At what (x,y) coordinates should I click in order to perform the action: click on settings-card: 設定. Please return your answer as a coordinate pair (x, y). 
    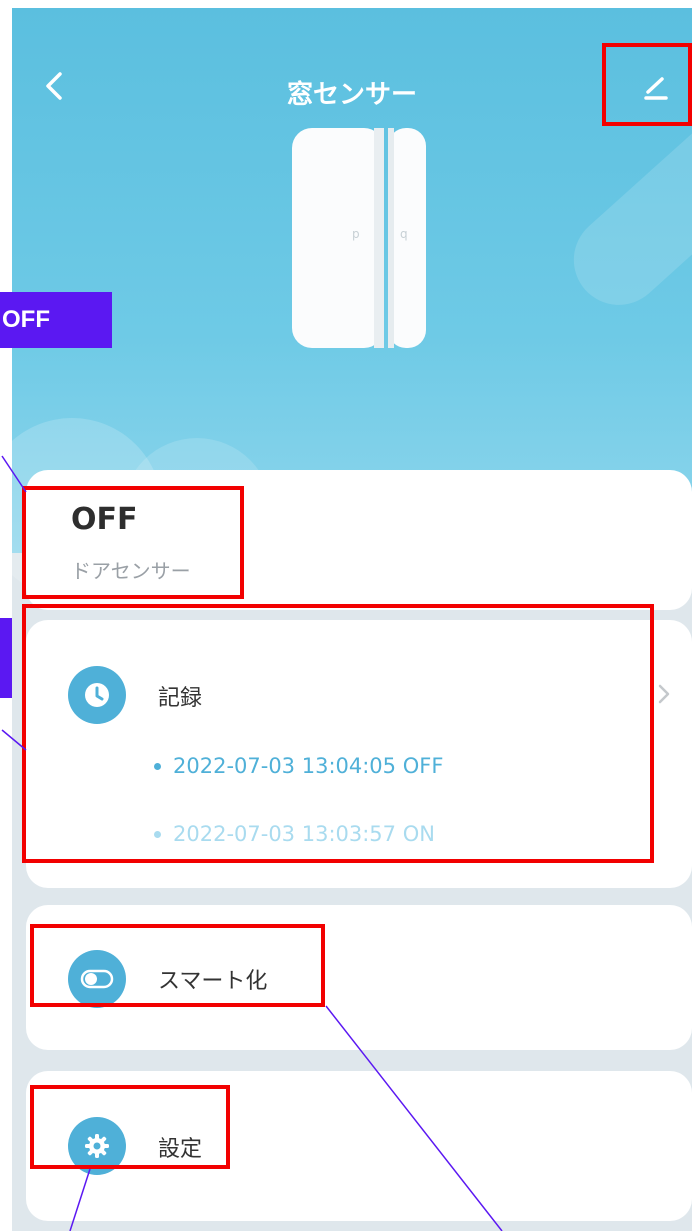
    Looking at the image, I should click on (359, 1146).